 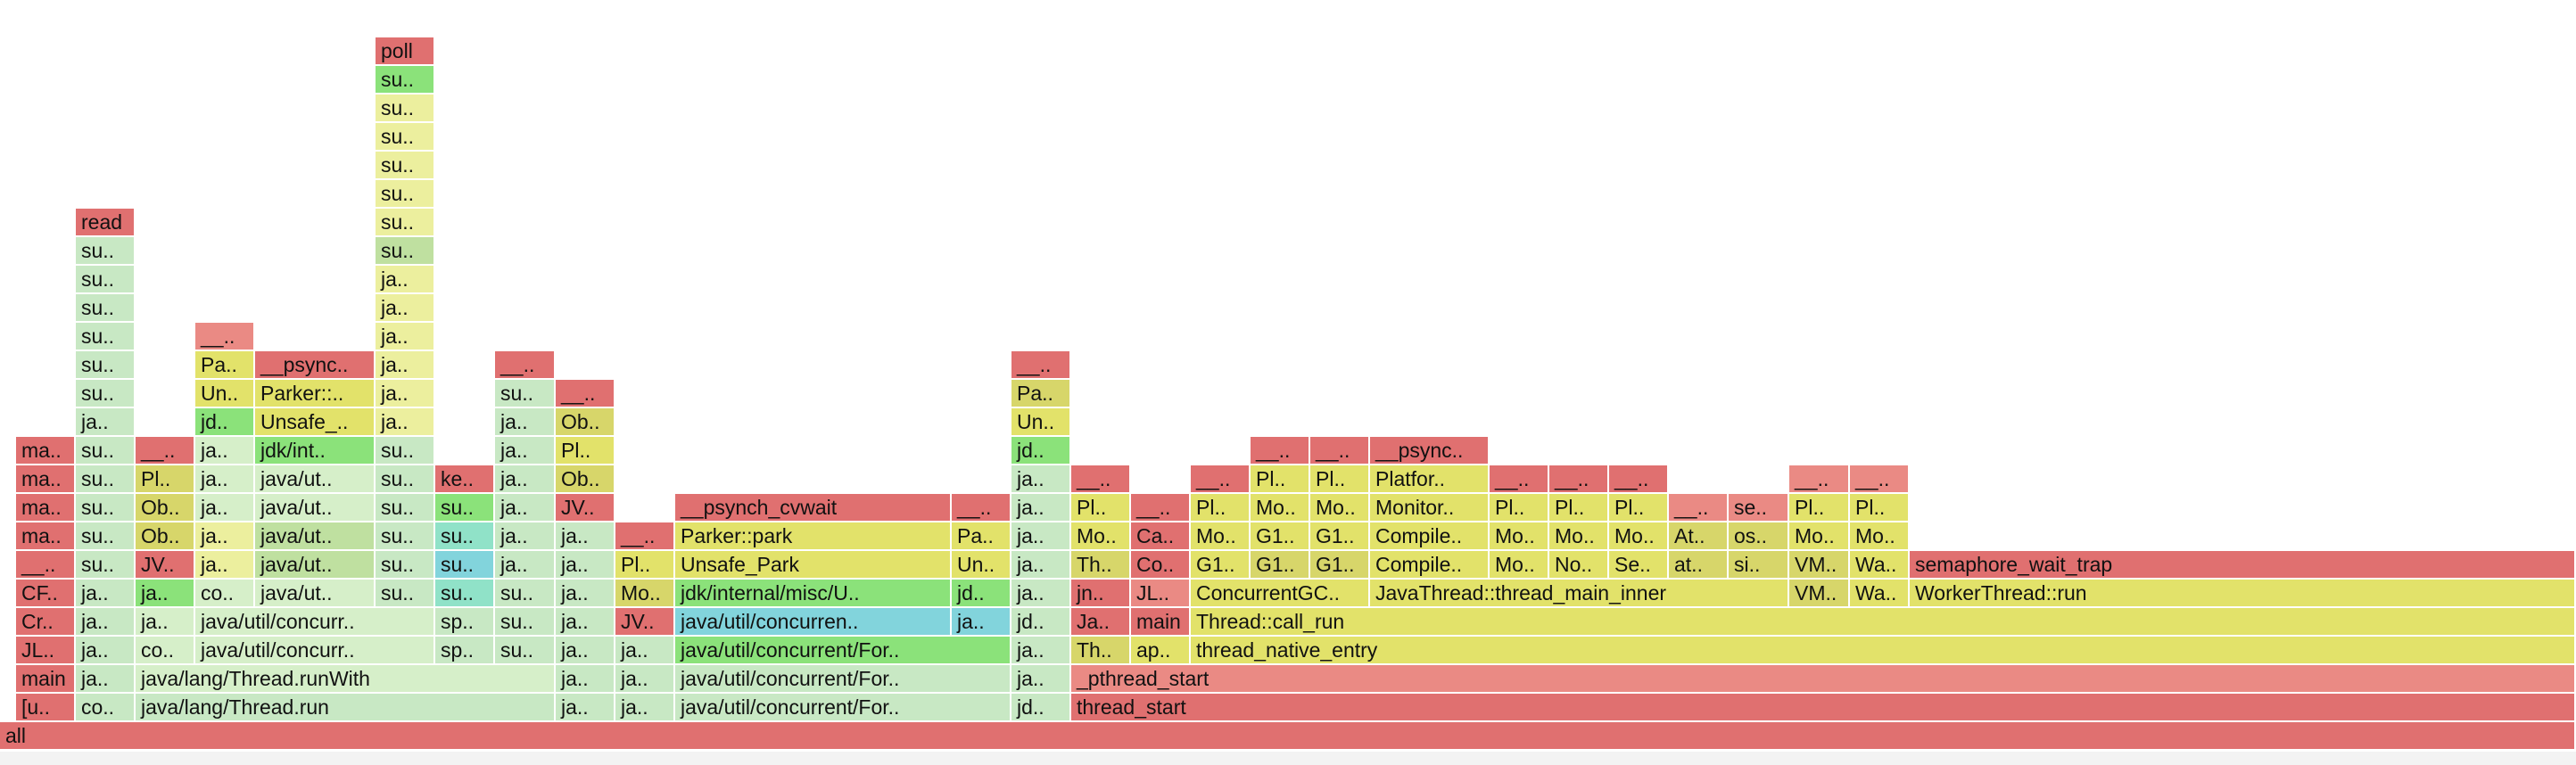 What do you see at coordinates (465, 479) in the screenshot?
I see `flame-frame: ke..` at bounding box center [465, 479].